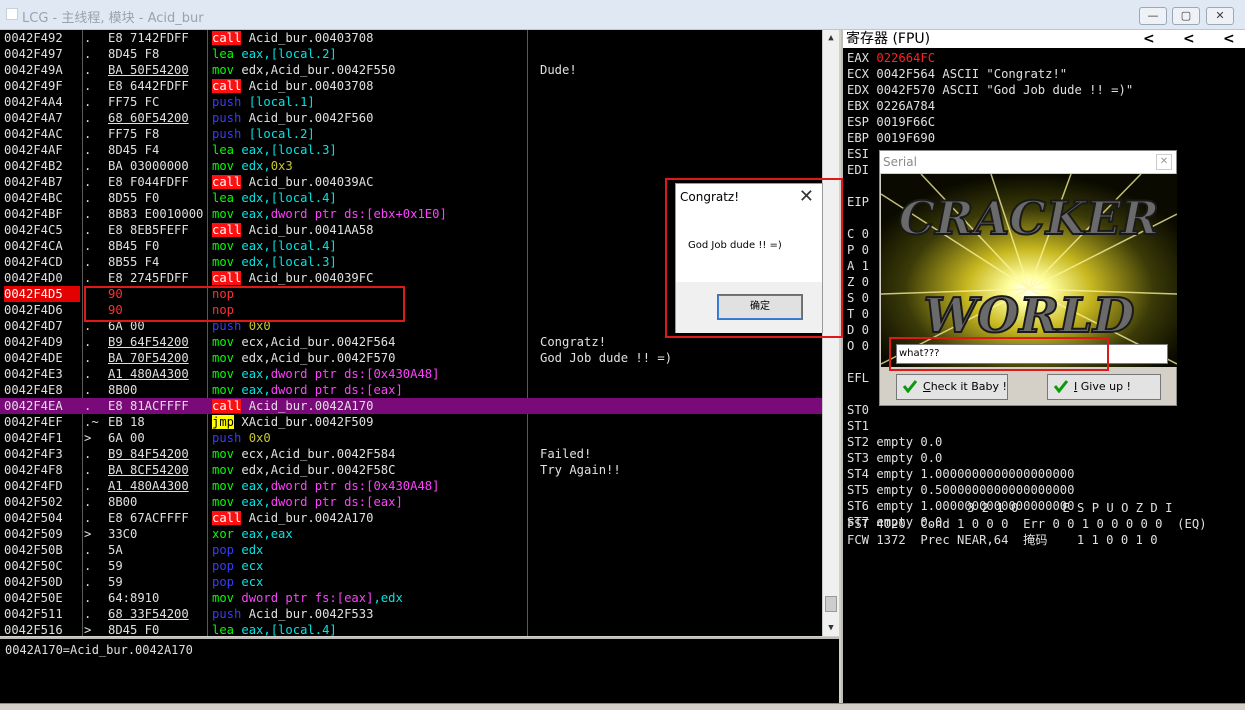 The image size is (1245, 710). I want to click on register-label: ESP, so click(858, 122).